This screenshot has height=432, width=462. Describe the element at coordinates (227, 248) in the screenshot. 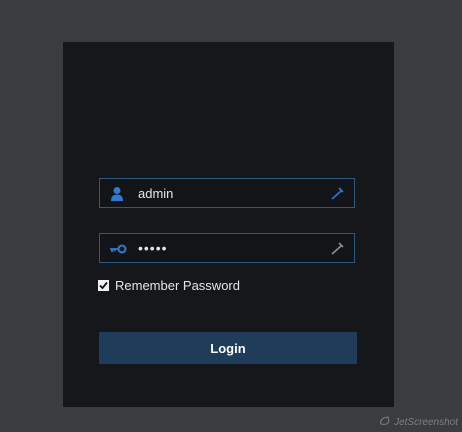

I see `password-field: •••••` at that location.